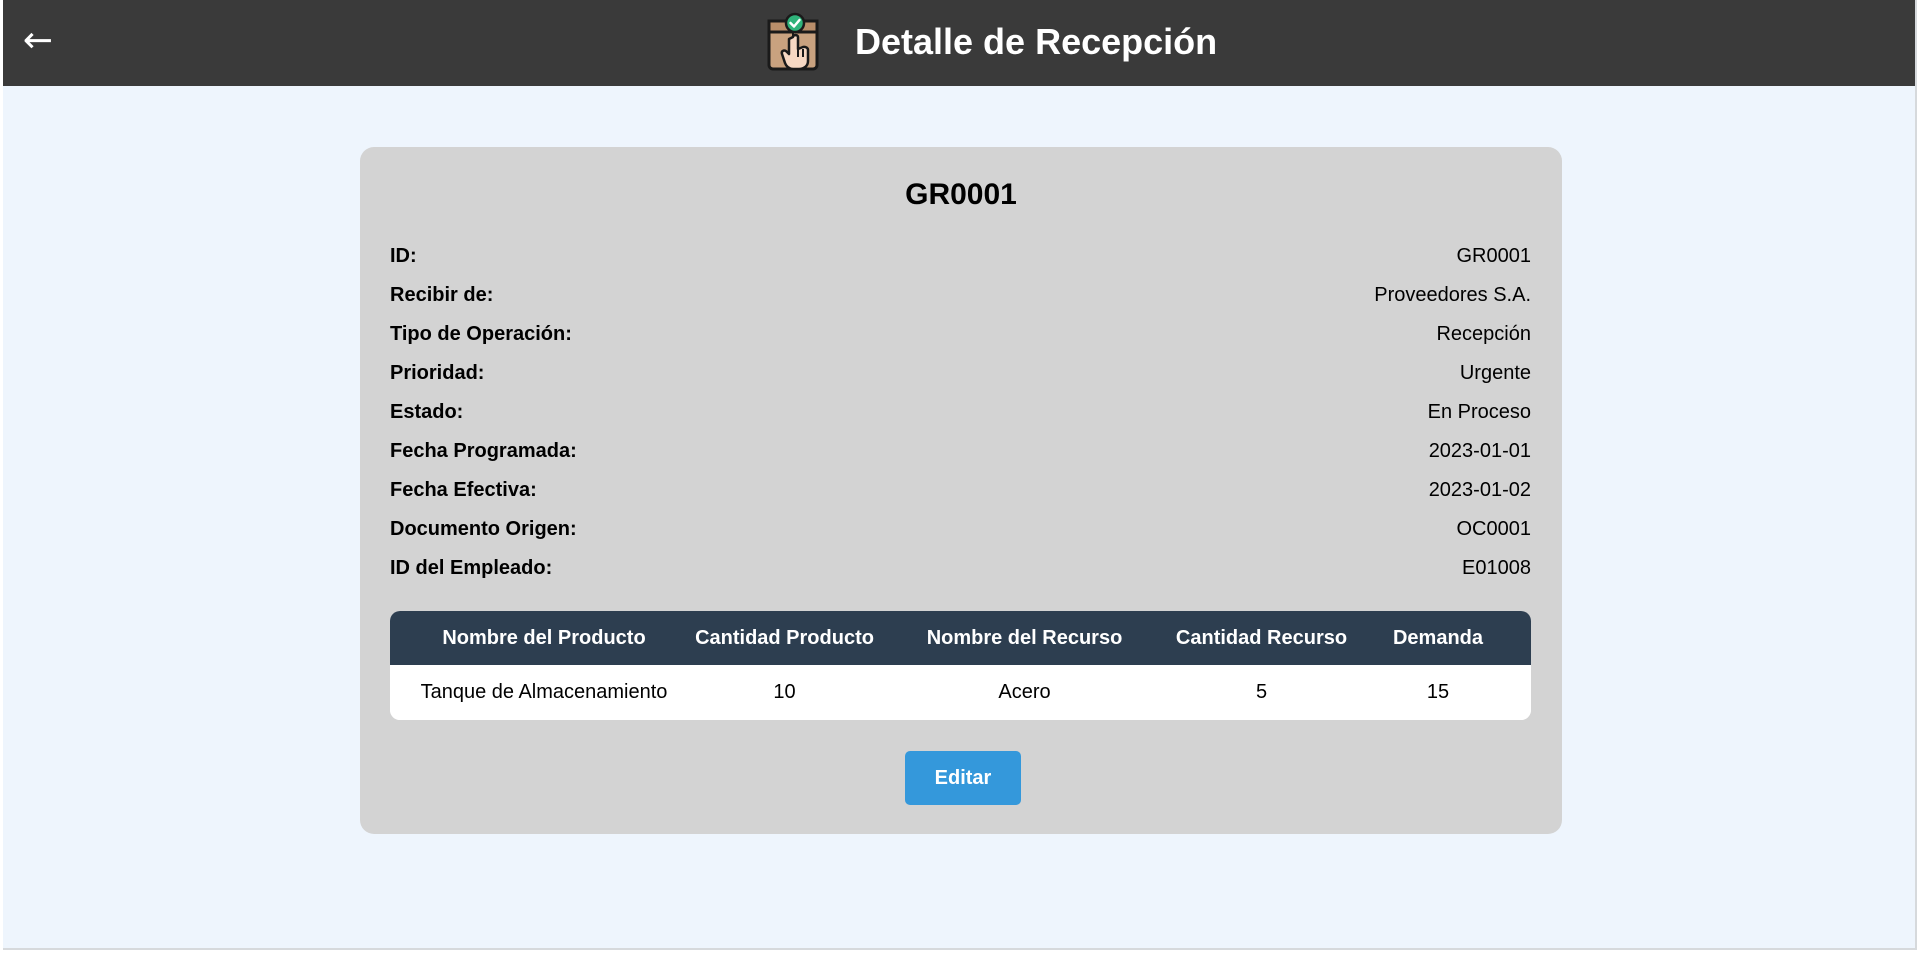 Image resolution: width=1919 pixels, height=954 pixels. I want to click on field-row-fecha-efectiva: Fecha Efectiva: 2023-01-02, so click(960, 490).